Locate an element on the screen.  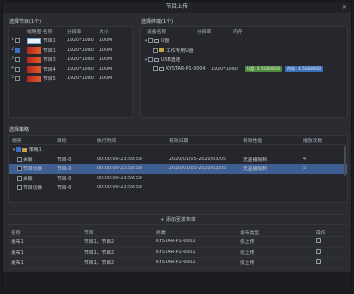
strategy-row: 节目切换 节目-0 00:00:00-23:59:59 is located at coordinates (178, 188).